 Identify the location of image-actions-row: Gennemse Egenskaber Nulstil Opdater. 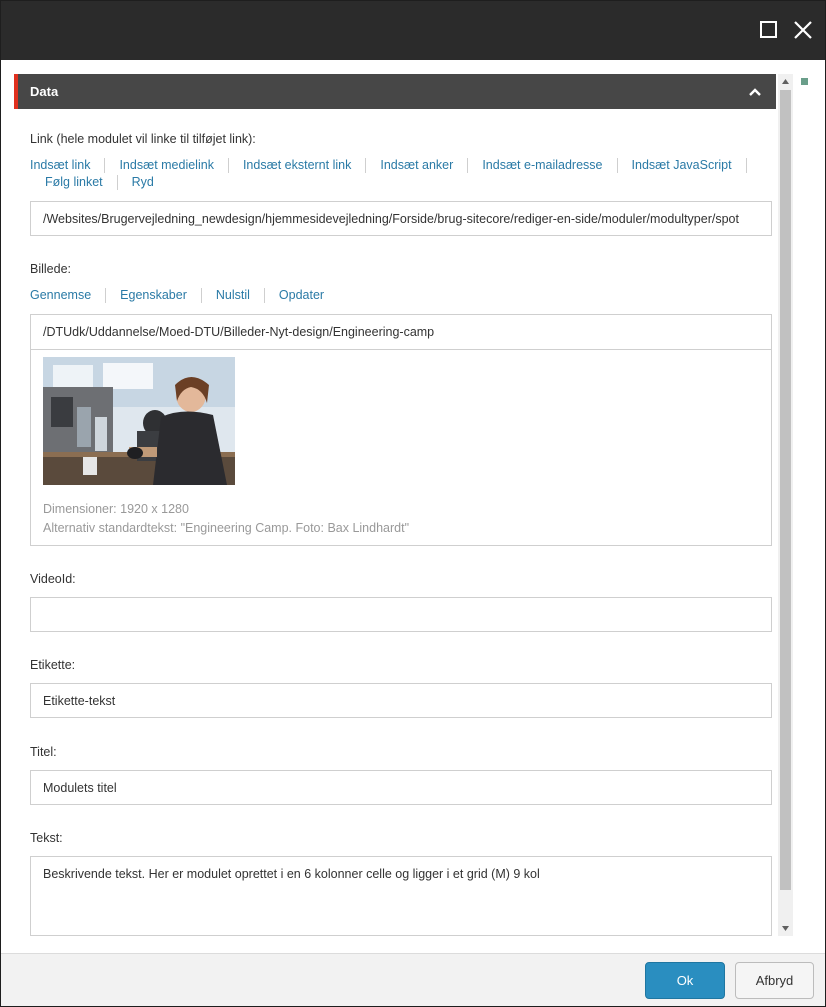
(177, 296).